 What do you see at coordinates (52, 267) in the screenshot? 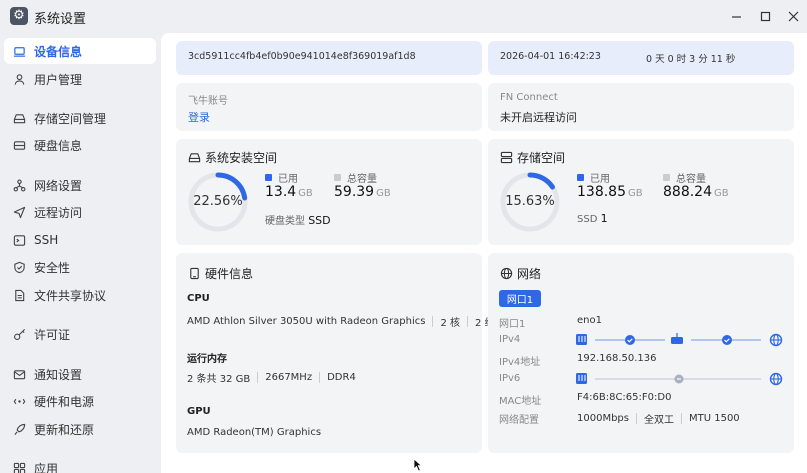
I see `sidebar-item-label: 安全性` at bounding box center [52, 267].